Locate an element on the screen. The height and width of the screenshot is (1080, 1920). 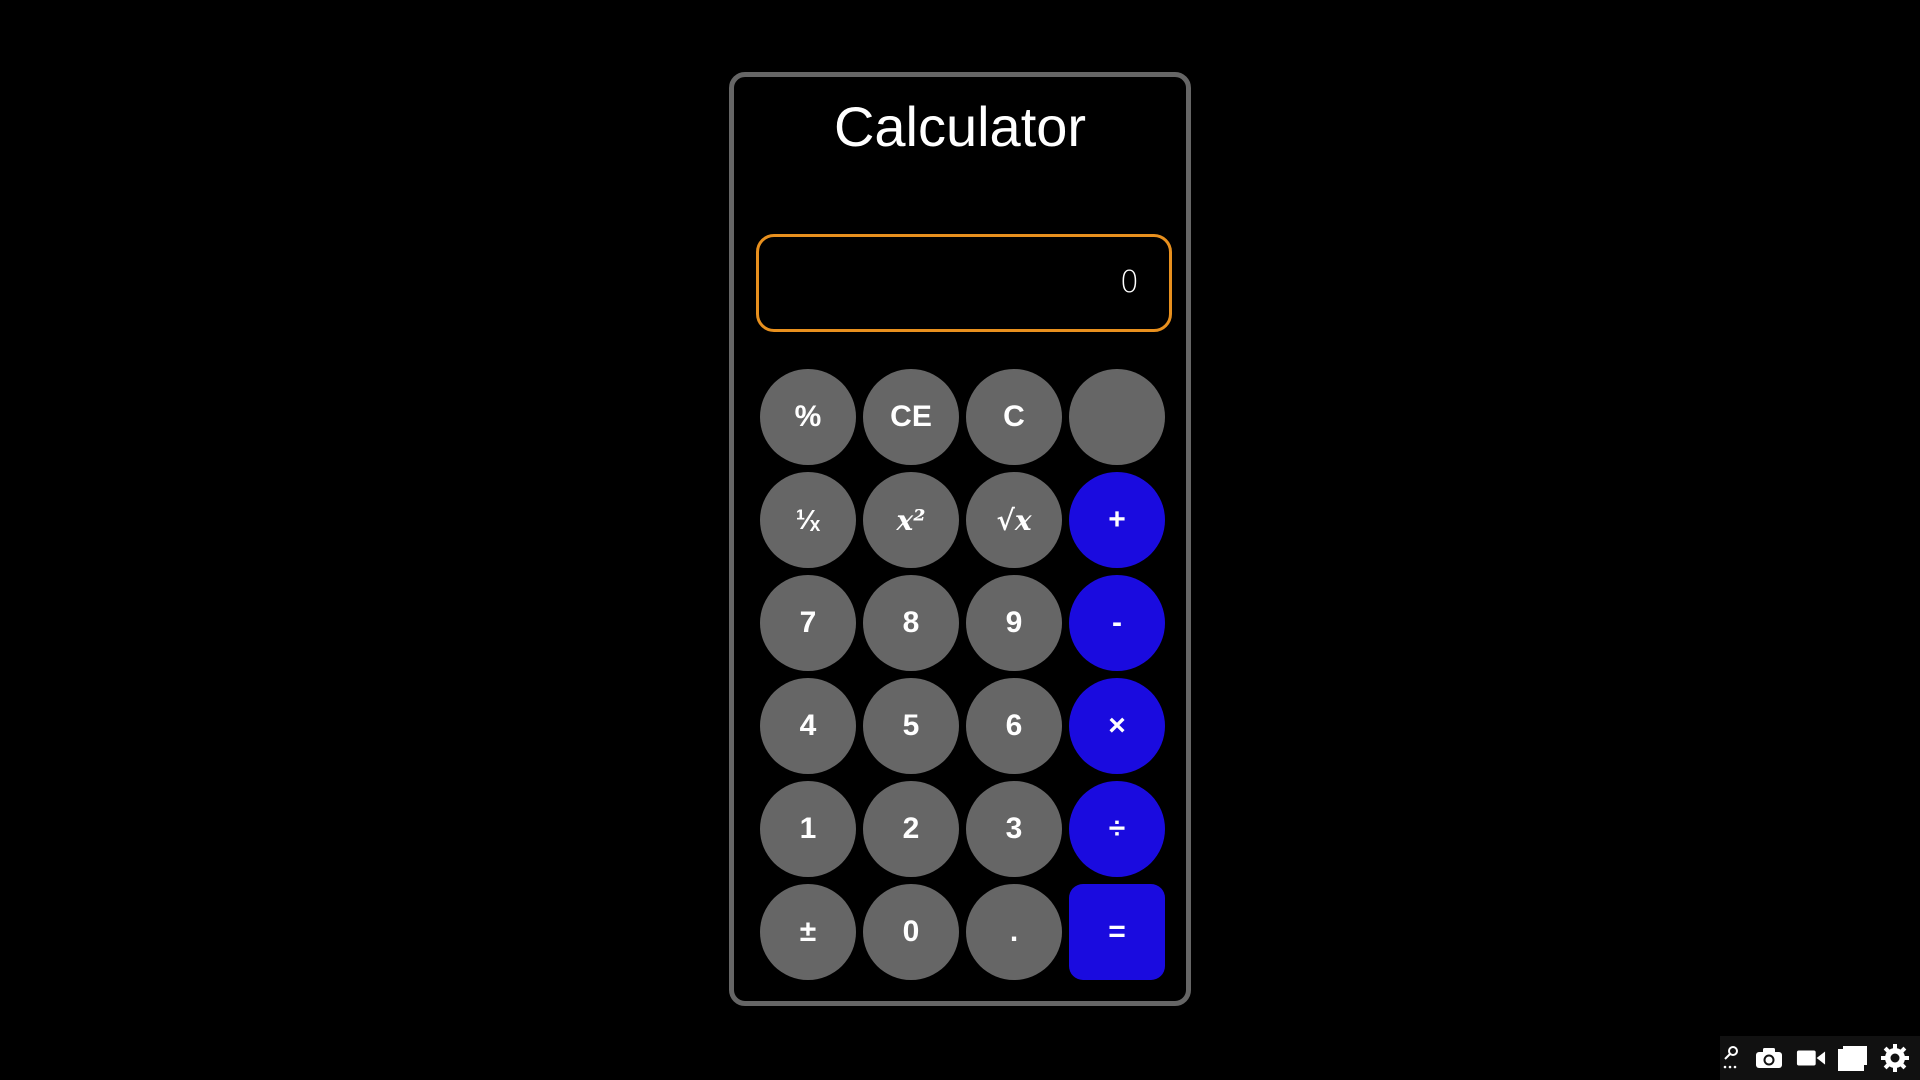
digit-7-button: 7 is located at coordinates (808, 623).